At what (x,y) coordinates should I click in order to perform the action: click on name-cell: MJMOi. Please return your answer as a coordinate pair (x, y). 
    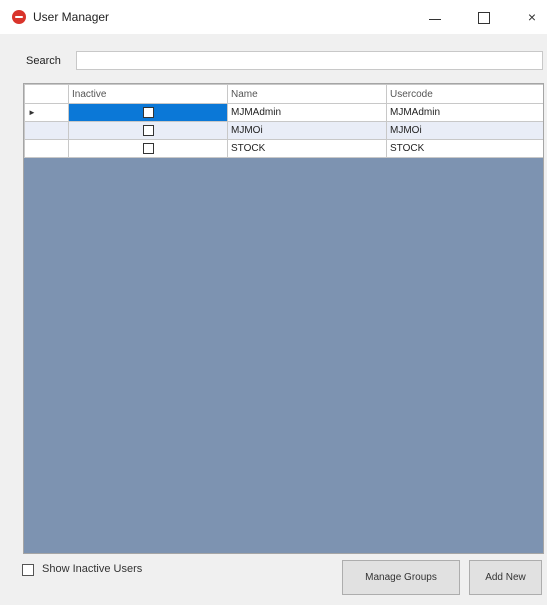
    Looking at the image, I should click on (307, 130).